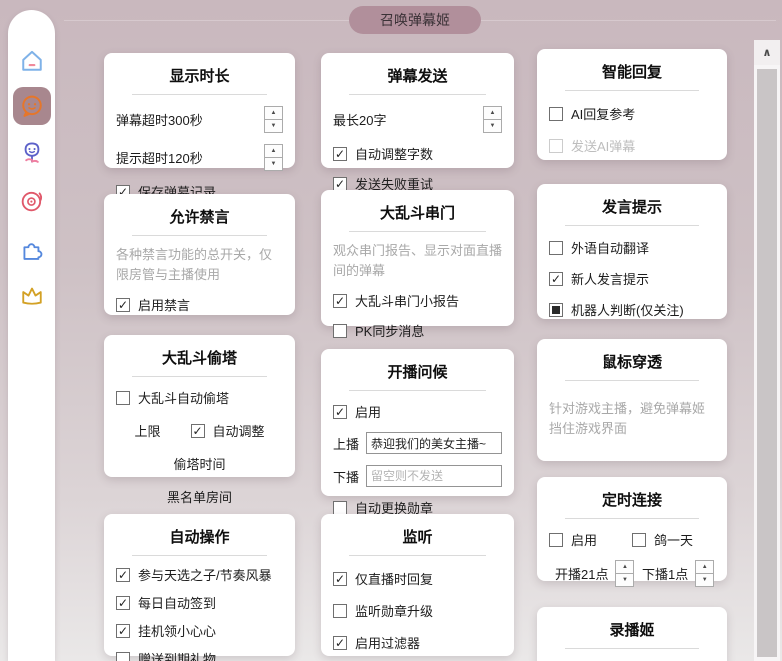 The image size is (782, 661). Describe the element at coordinates (632, 247) in the screenshot. I see `checkbox-translate: 外语自动翻译` at that location.